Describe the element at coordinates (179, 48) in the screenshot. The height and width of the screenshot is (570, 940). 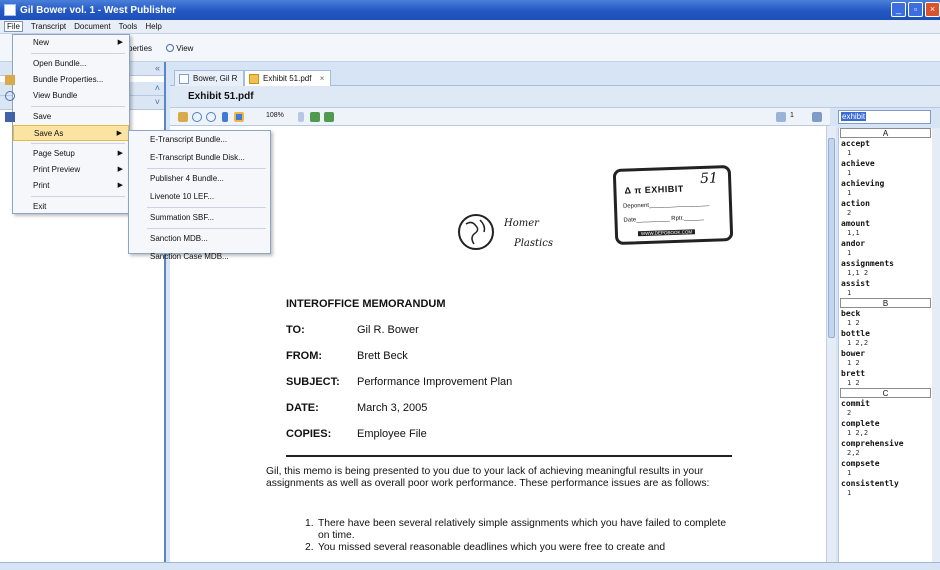
I see `view-button: View` at that location.